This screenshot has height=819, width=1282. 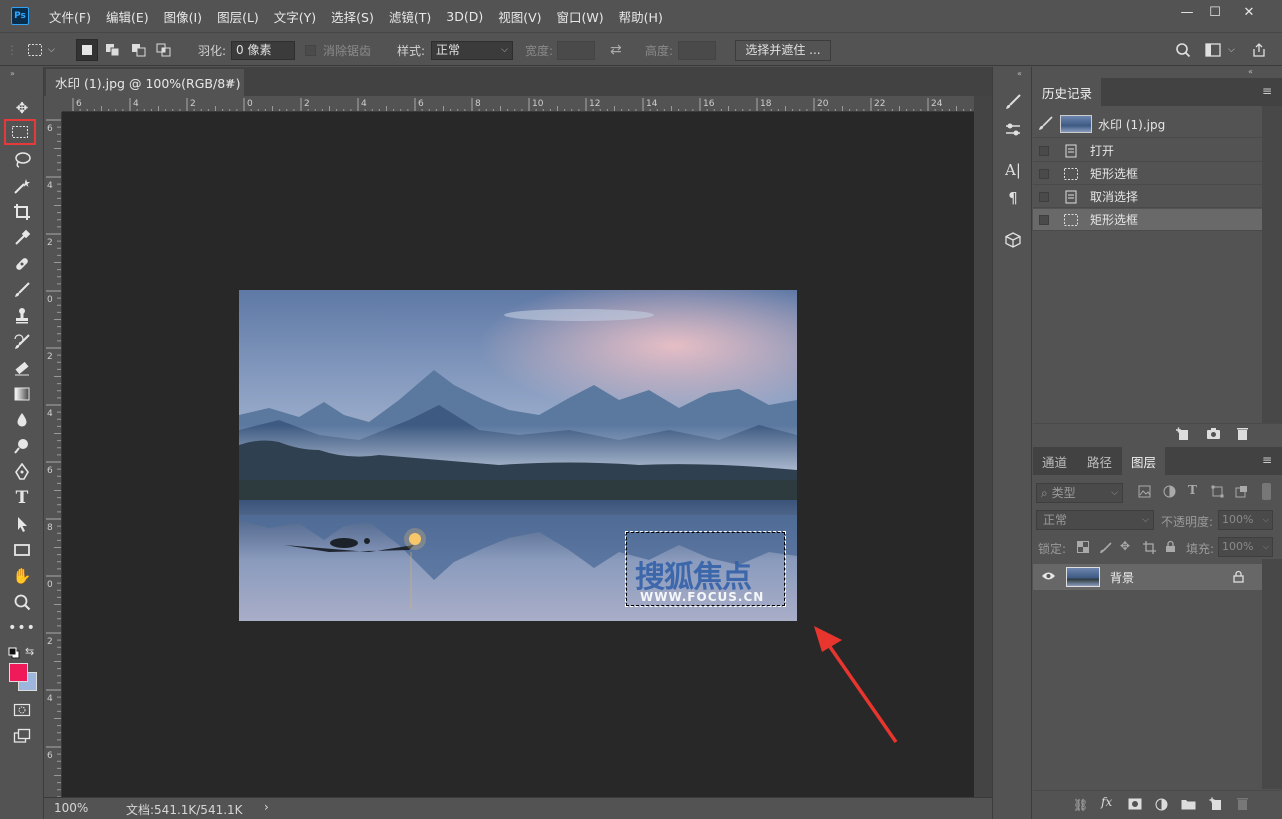 What do you see at coordinates (22, 576) in the screenshot?
I see `hand-tool-icon: ✋` at bounding box center [22, 576].